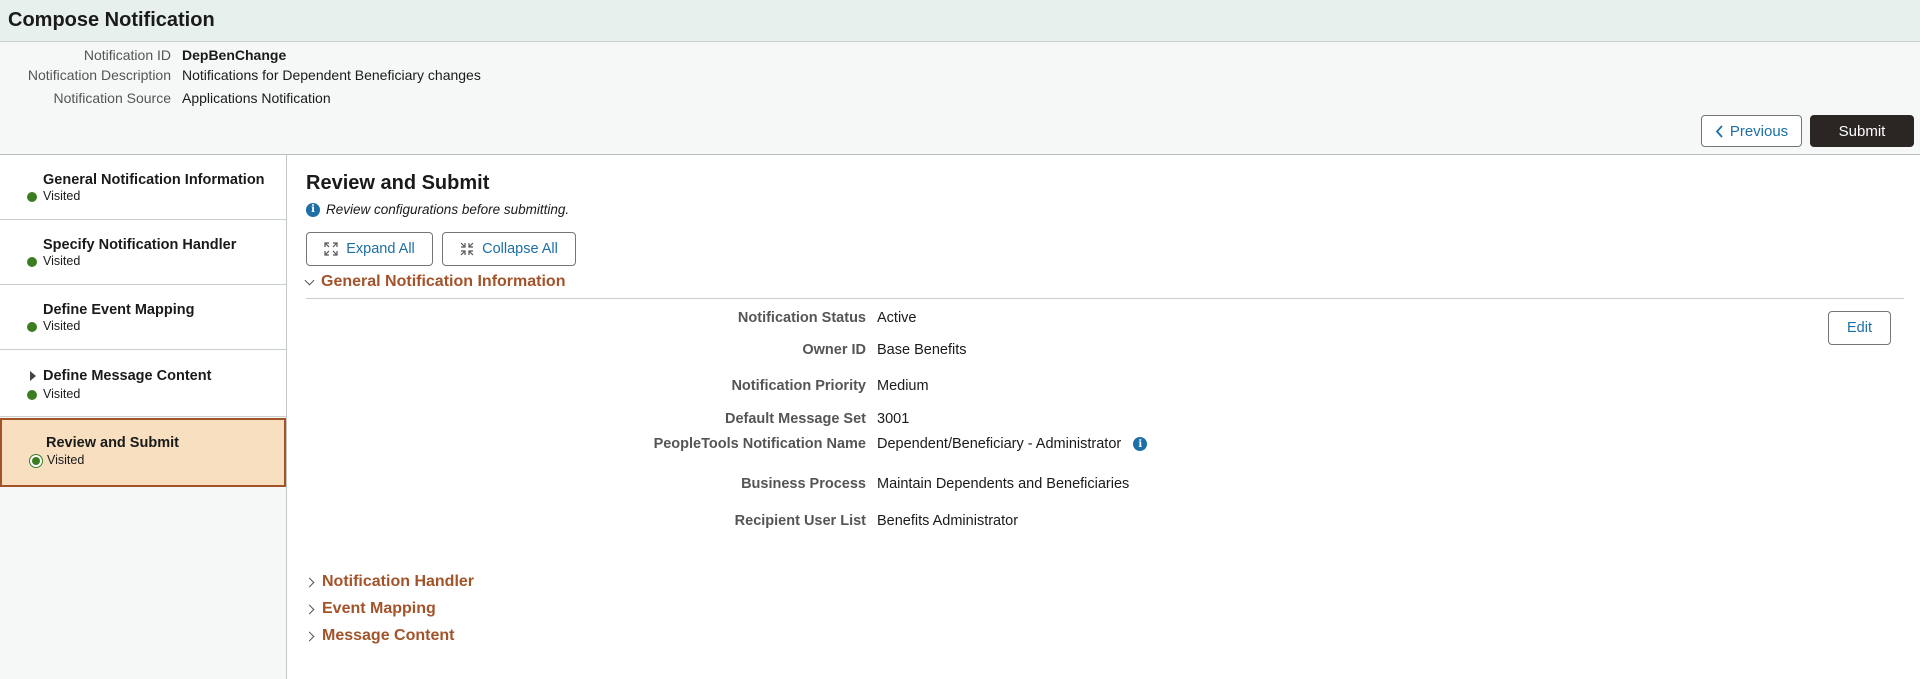 The image size is (1920, 679). Describe the element at coordinates (988, 388) in the screenshot. I see `field-notification-priority: Notification Priority Medium` at that location.